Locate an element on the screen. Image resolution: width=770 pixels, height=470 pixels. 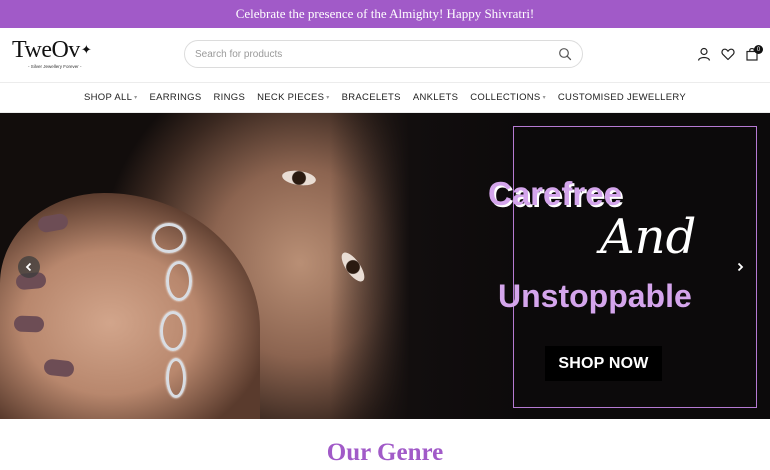
site-header: TweOv✦ - Silver Jewellery Forever - 0 is located at coordinates (385, 55).